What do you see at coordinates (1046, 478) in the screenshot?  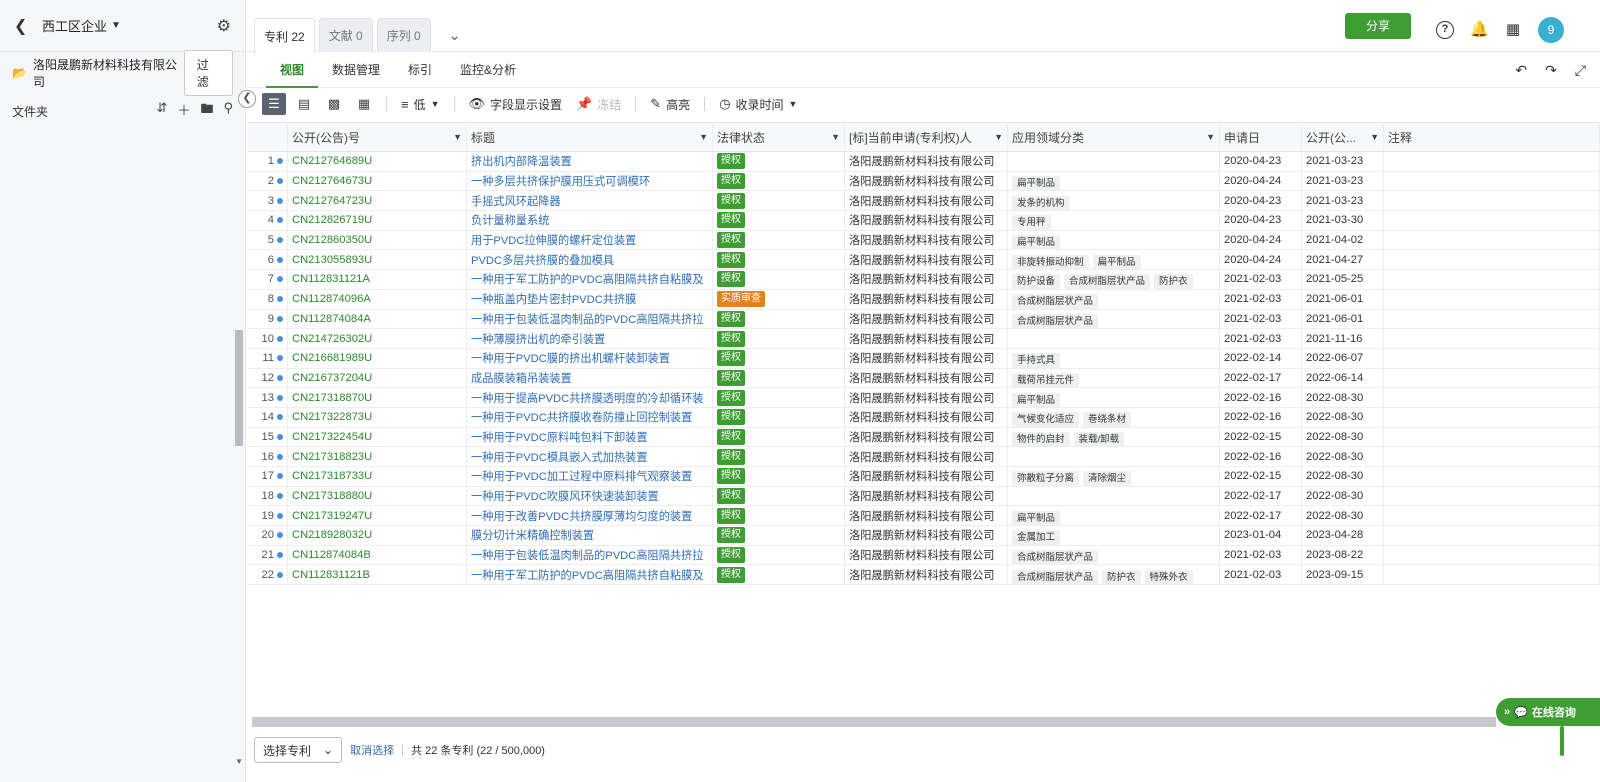 I see `field-tag: 弥散粒子分离` at bounding box center [1046, 478].